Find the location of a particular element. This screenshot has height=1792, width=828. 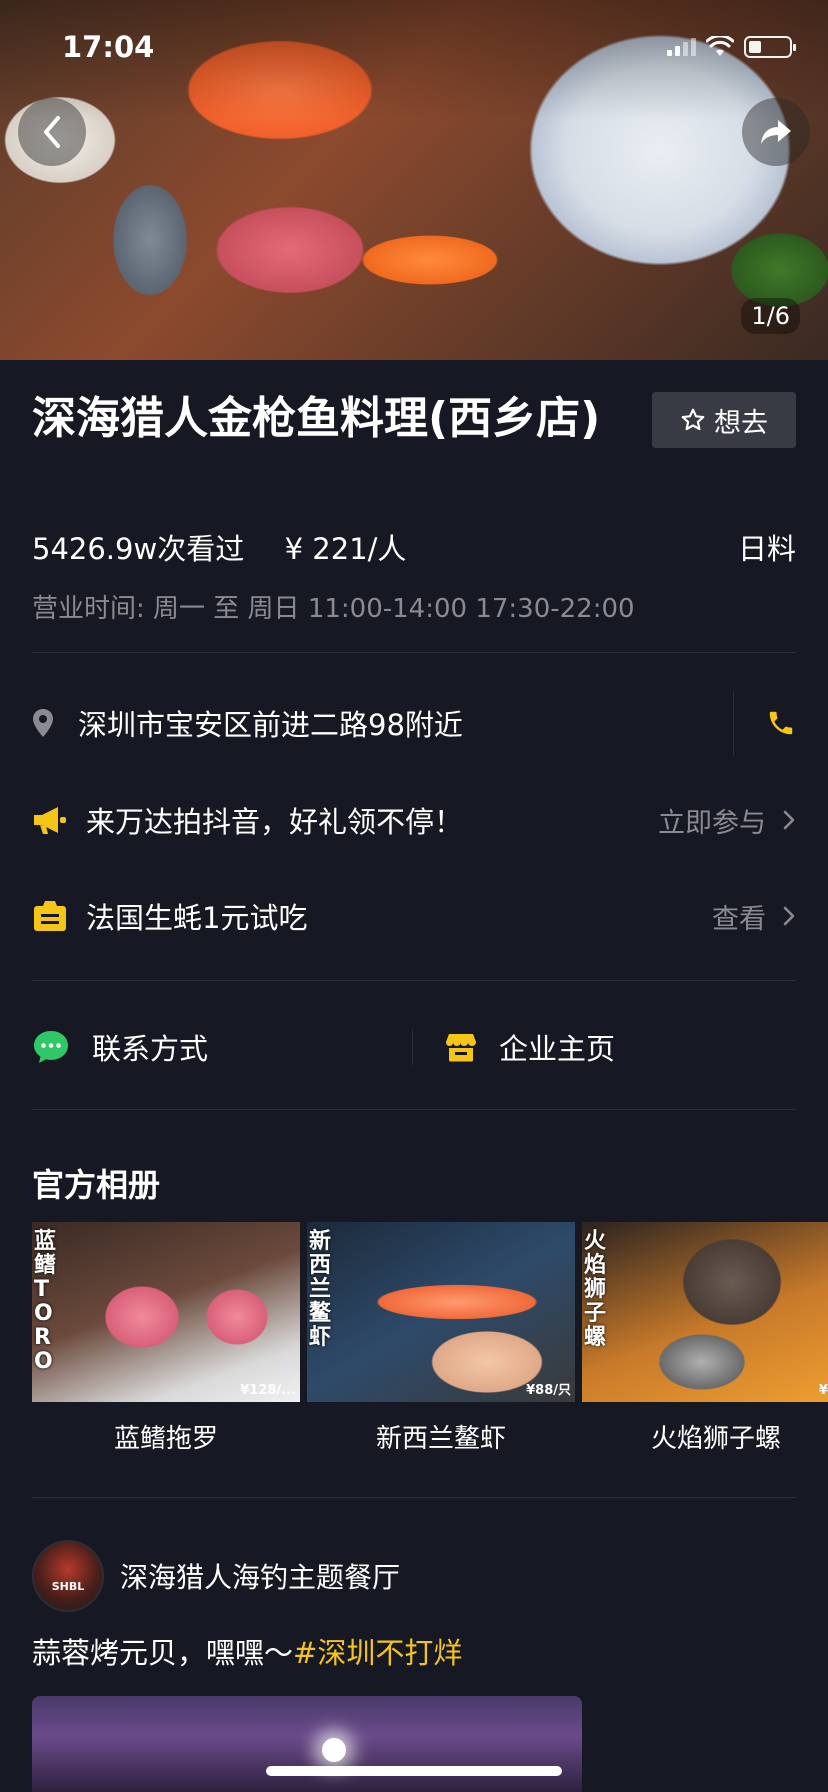

company-page-label: 企业主页 is located at coordinates (557, 1049).